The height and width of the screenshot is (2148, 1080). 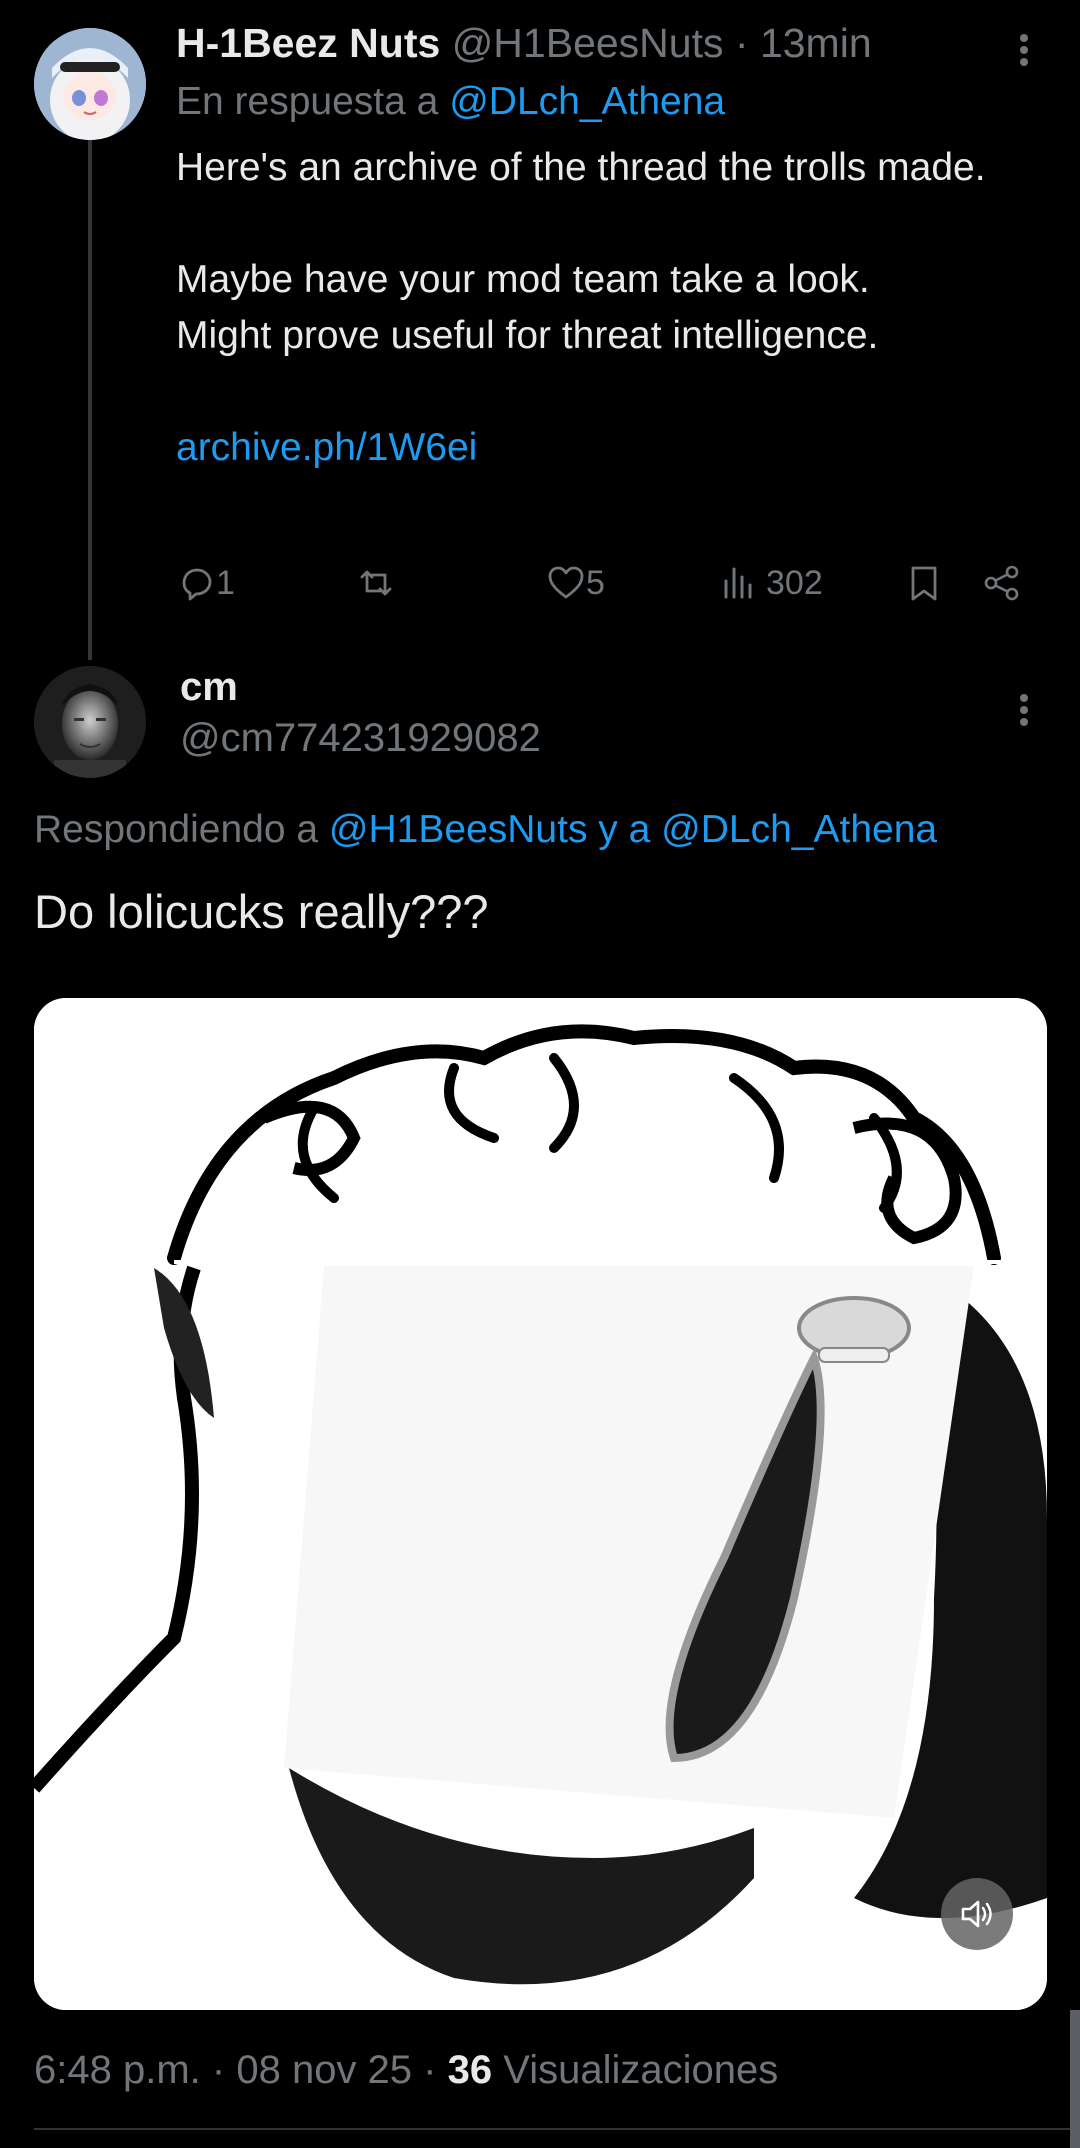 I want to click on views-button: 302, so click(x=771, y=583).